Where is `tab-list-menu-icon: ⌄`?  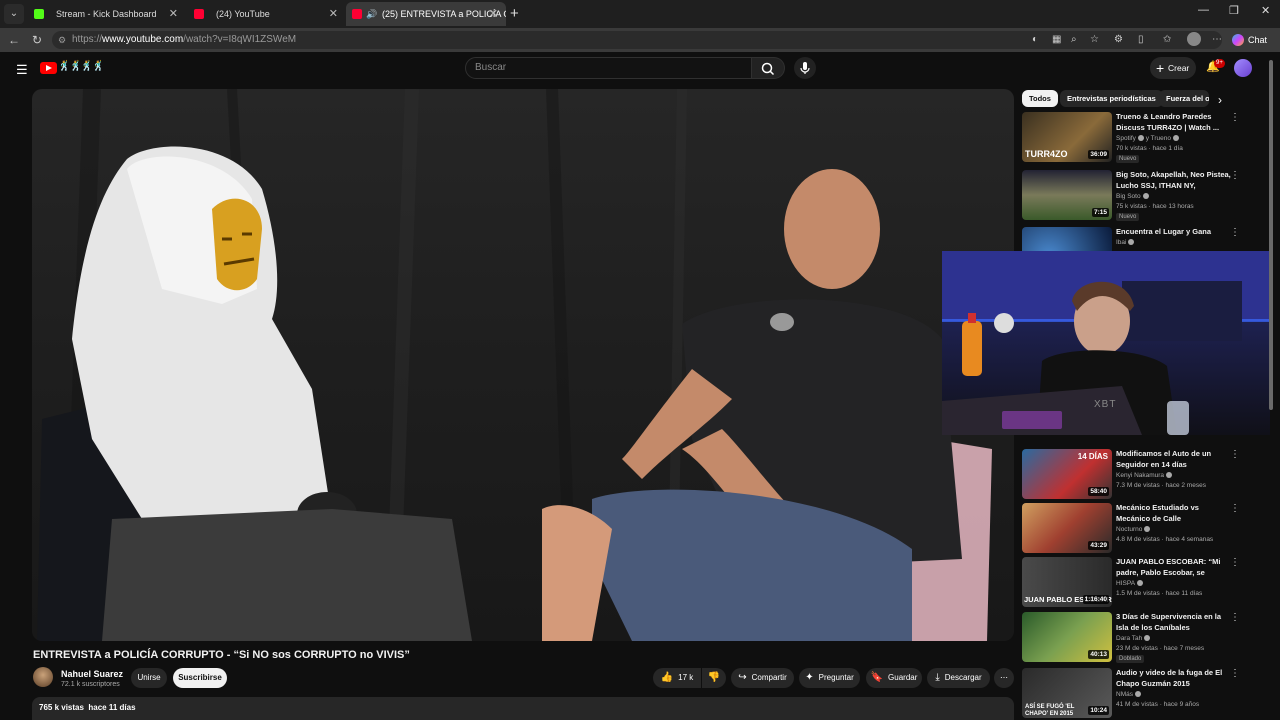
tab-list-menu-icon: ⌄ is located at coordinates (14, 14).